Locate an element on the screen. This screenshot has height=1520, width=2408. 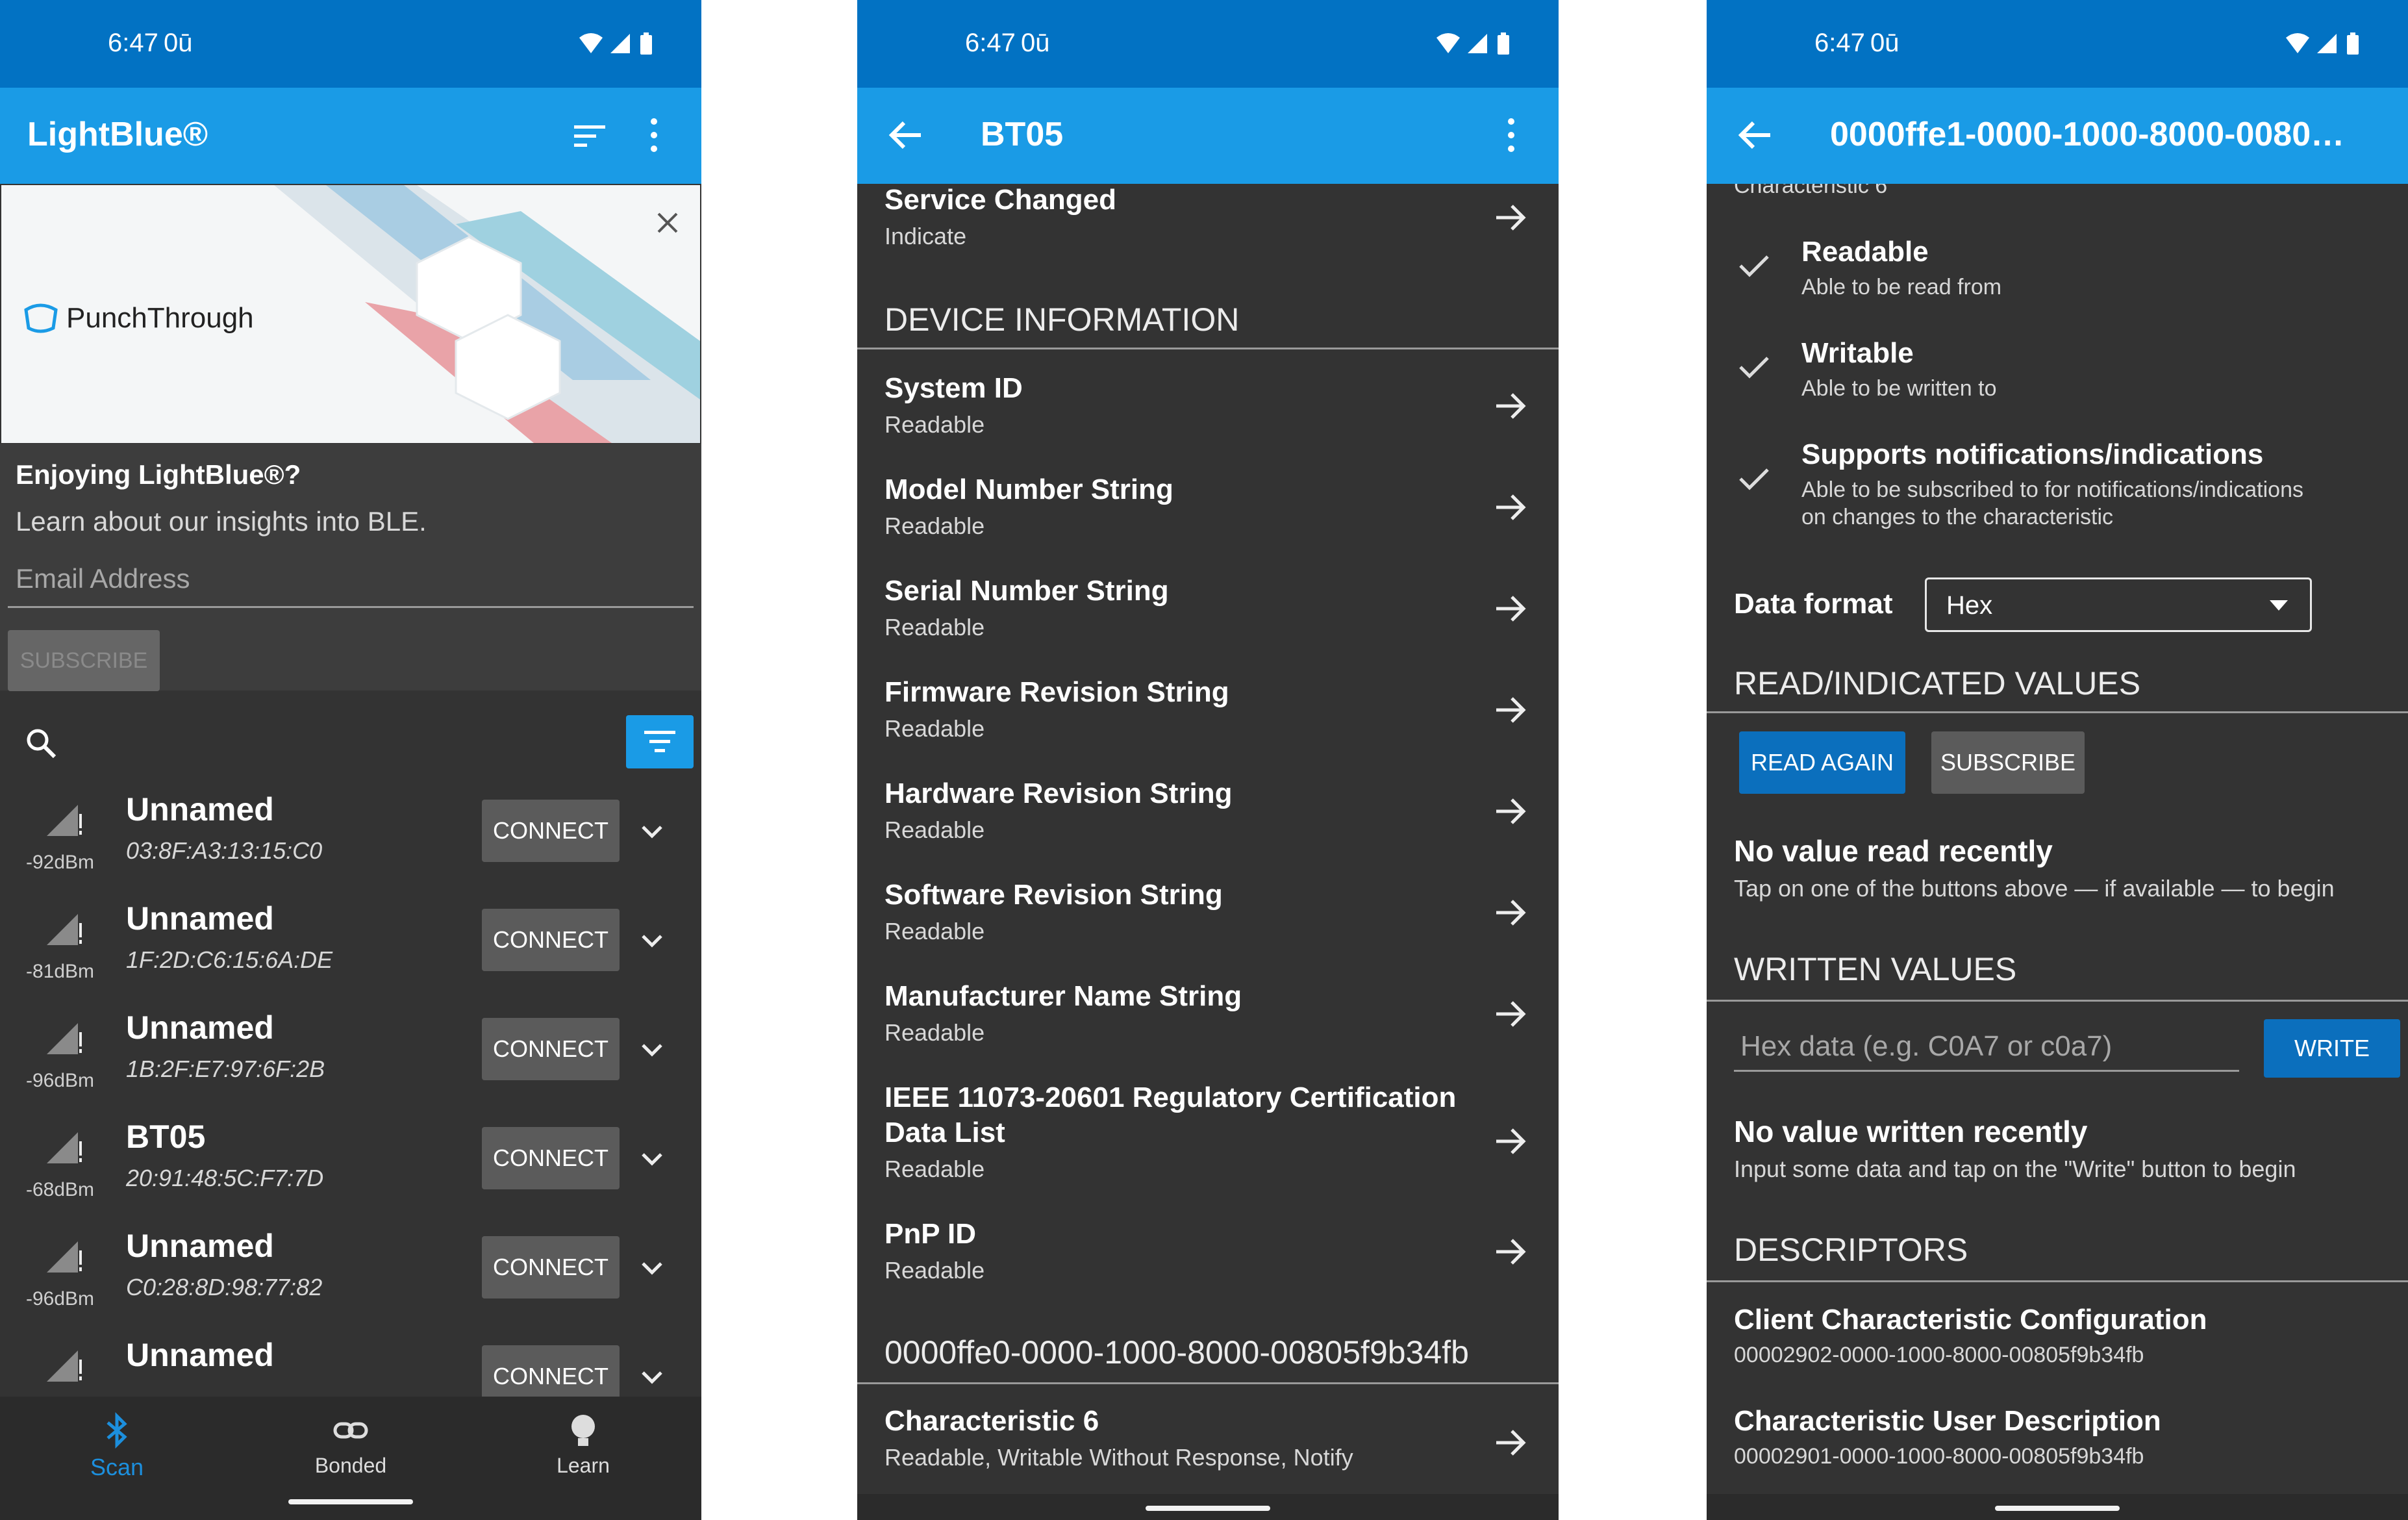
item-name: Characteristic 6 is located at coordinates (992, 1421).